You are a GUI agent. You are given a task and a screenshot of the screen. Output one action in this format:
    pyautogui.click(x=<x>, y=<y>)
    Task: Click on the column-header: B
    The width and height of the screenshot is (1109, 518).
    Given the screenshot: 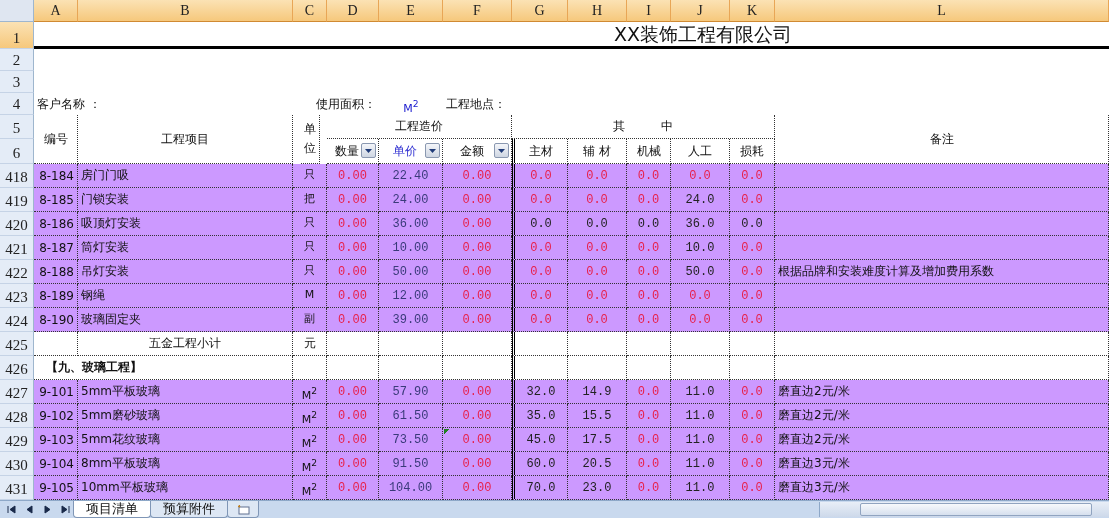 What is the action you would take?
    pyautogui.click(x=185, y=11)
    